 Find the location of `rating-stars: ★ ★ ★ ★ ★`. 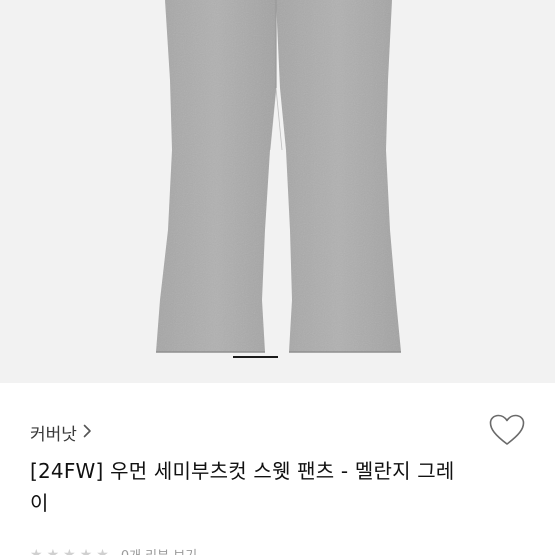

rating-stars: ★ ★ ★ ★ ★ is located at coordinates (69, 551).